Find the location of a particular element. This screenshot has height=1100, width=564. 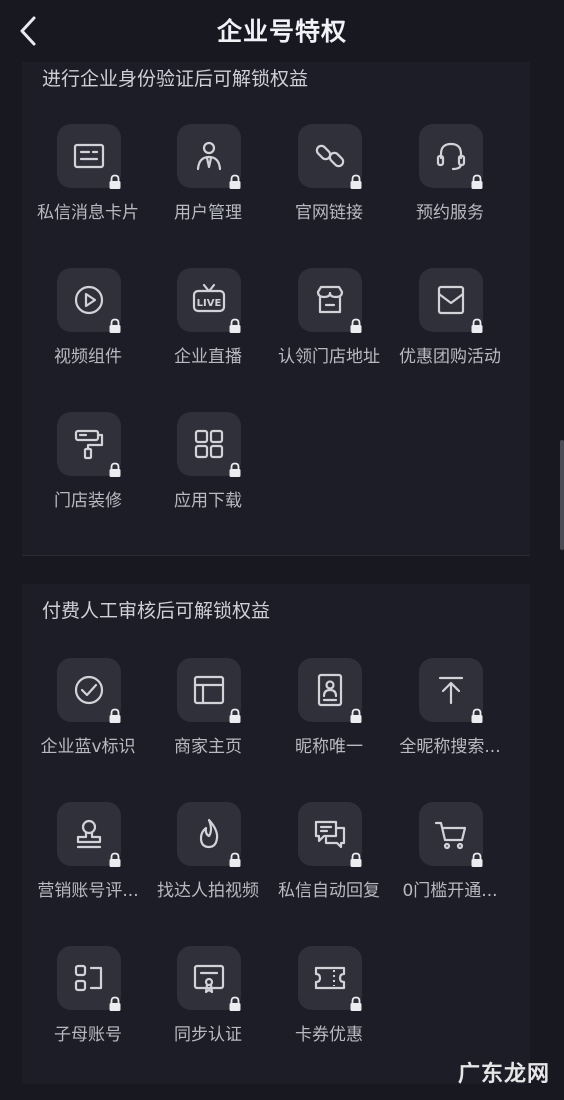

store-icon is located at coordinates (330, 299).